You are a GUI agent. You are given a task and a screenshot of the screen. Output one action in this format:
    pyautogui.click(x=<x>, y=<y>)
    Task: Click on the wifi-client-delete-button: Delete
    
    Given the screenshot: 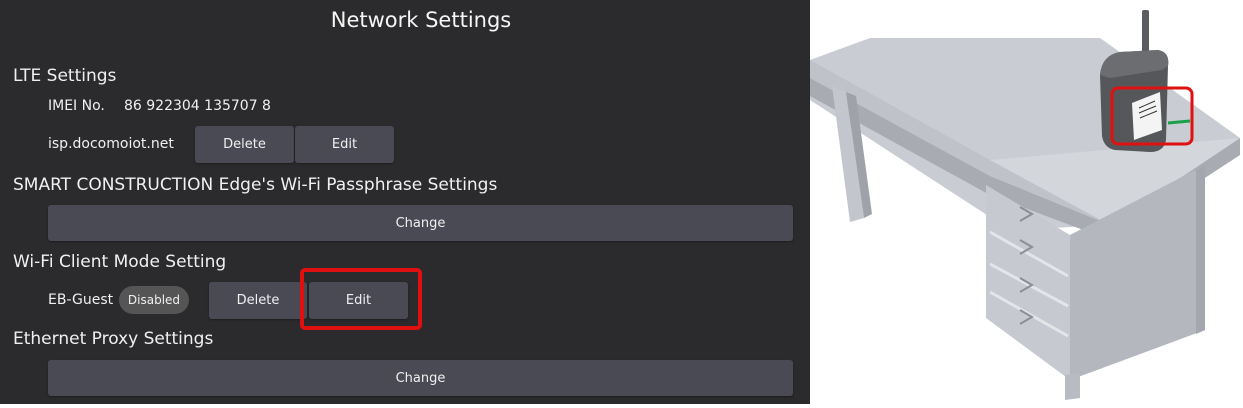 What is the action you would take?
    pyautogui.click(x=258, y=300)
    